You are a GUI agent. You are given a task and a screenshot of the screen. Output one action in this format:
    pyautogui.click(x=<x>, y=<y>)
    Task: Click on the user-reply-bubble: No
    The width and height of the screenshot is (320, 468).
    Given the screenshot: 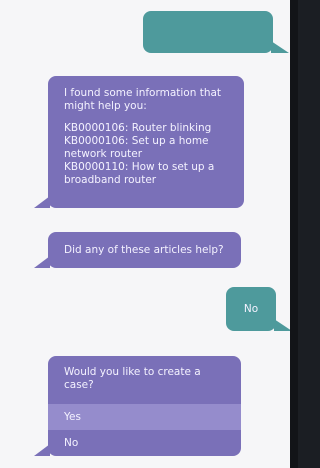 What is the action you would take?
    pyautogui.click(x=259, y=309)
    